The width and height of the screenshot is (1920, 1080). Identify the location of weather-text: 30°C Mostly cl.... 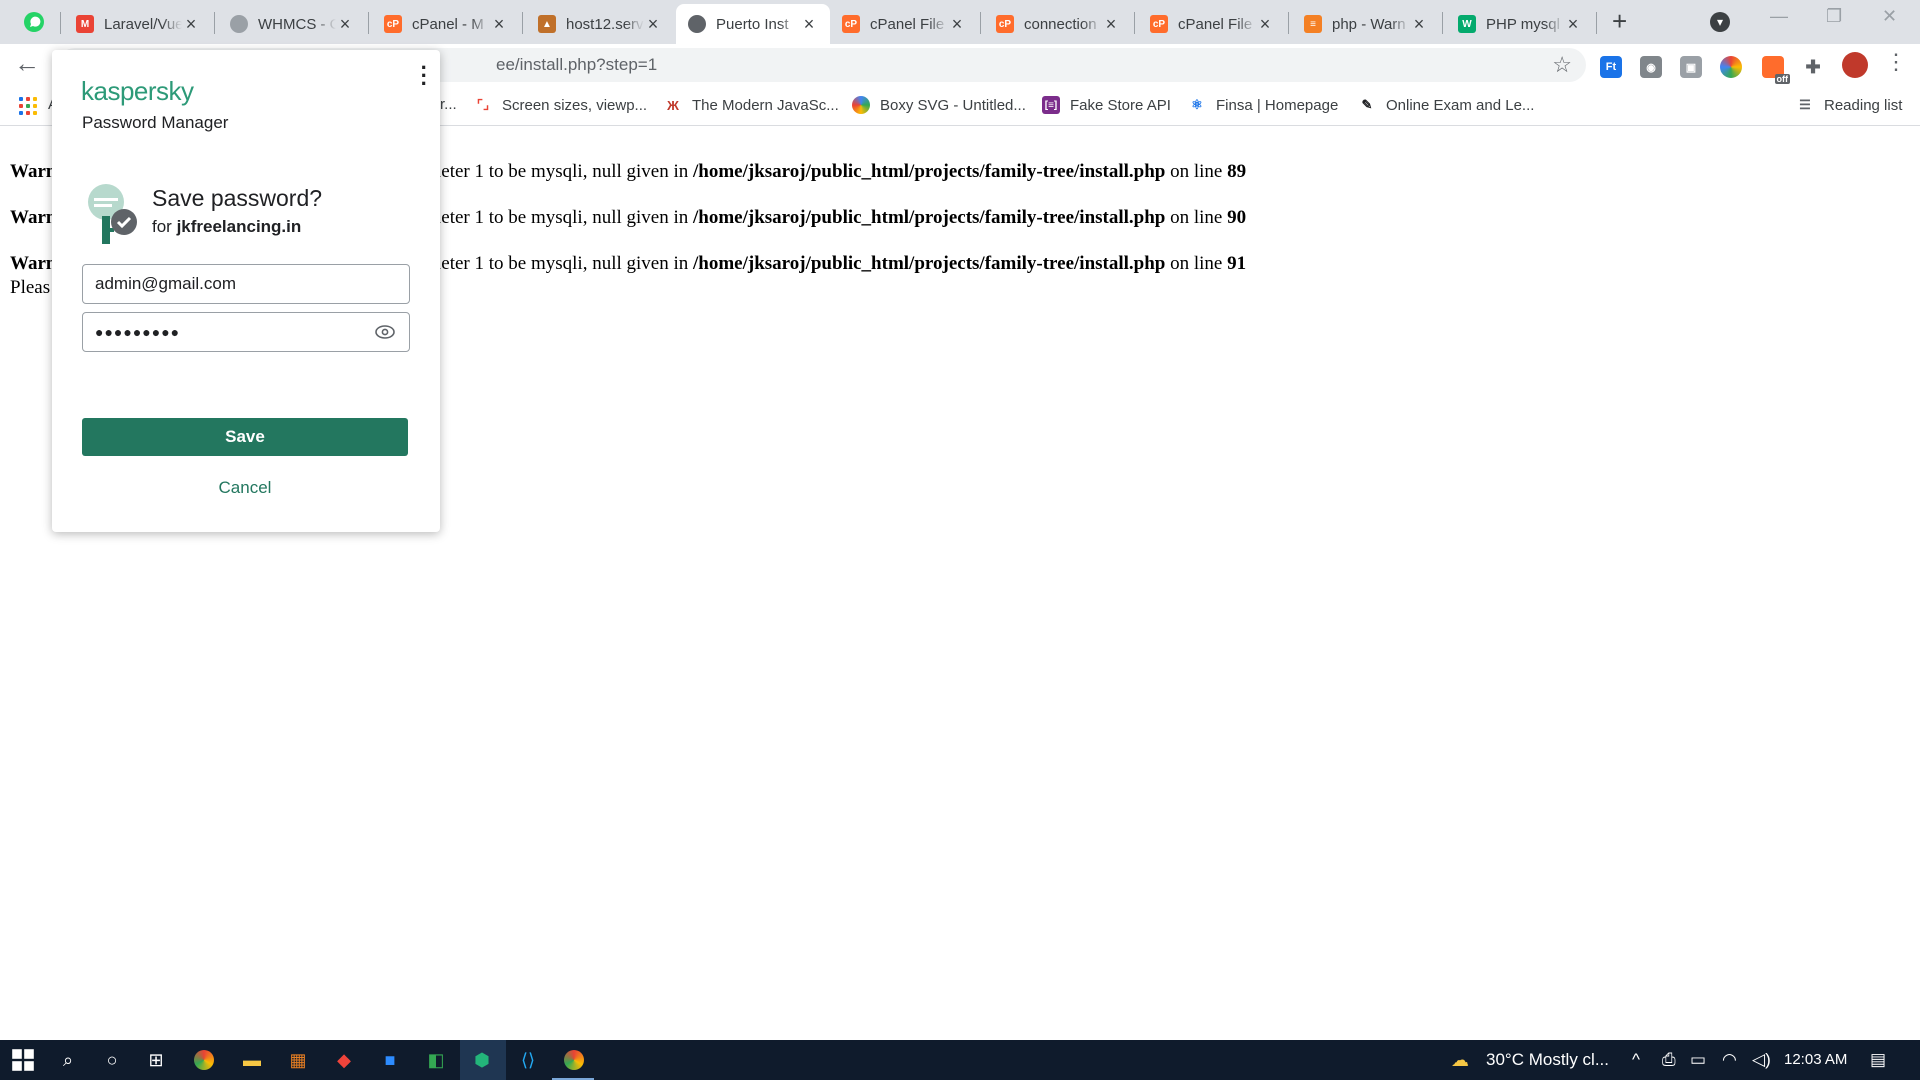
(1547, 1060).